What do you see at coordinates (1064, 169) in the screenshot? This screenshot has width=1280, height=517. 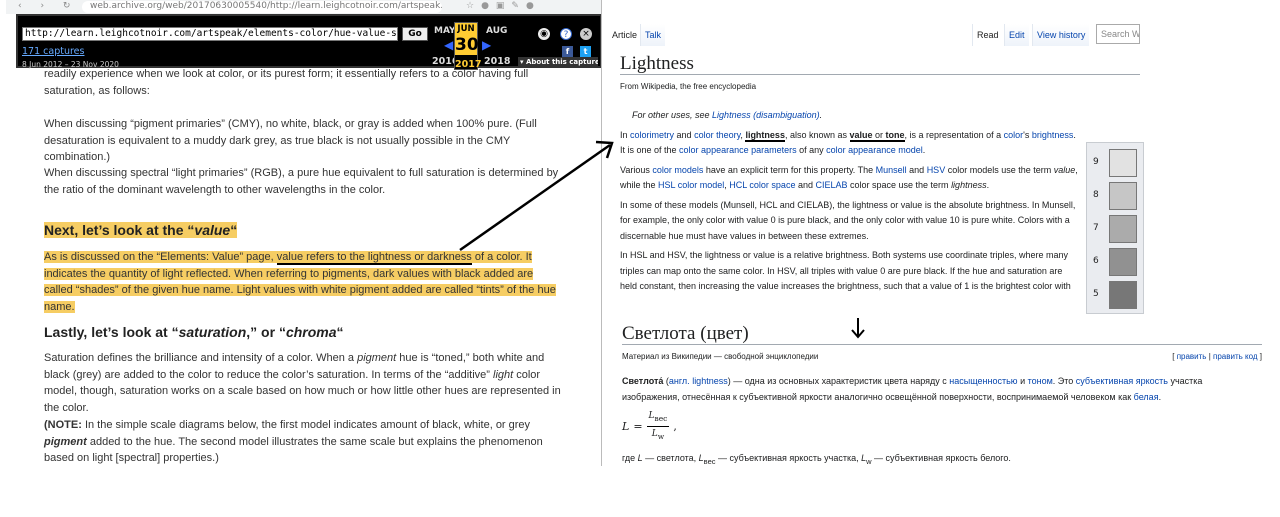 I see `text-emphasis: value` at bounding box center [1064, 169].